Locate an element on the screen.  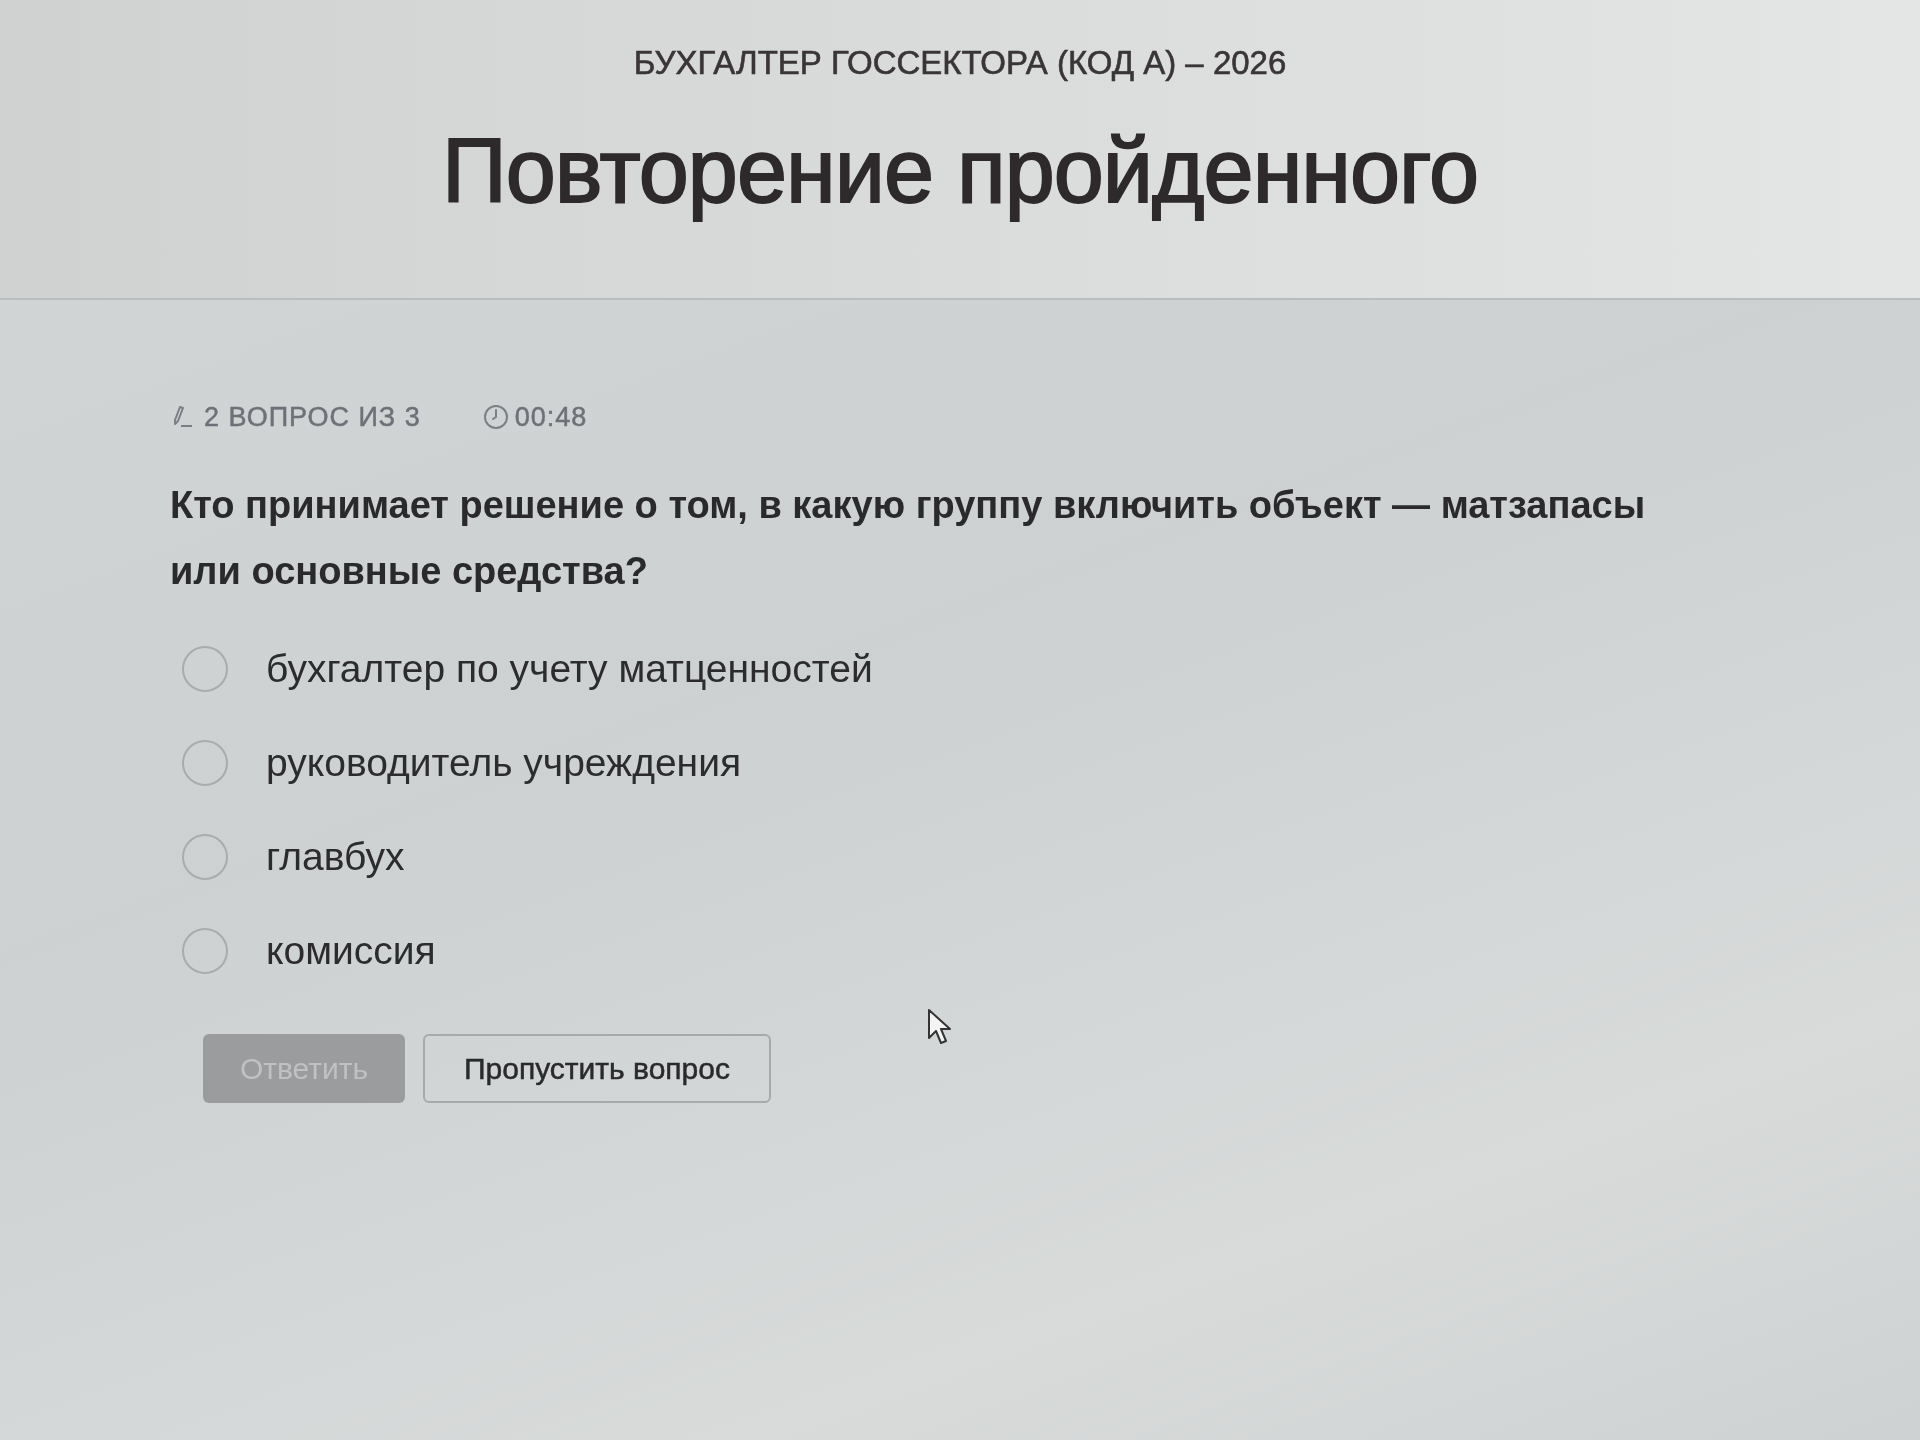
question-text: Кто принимает решение о том, в какую группу включить объект — матзапасы или основные средства? is located at coordinates (908, 538).